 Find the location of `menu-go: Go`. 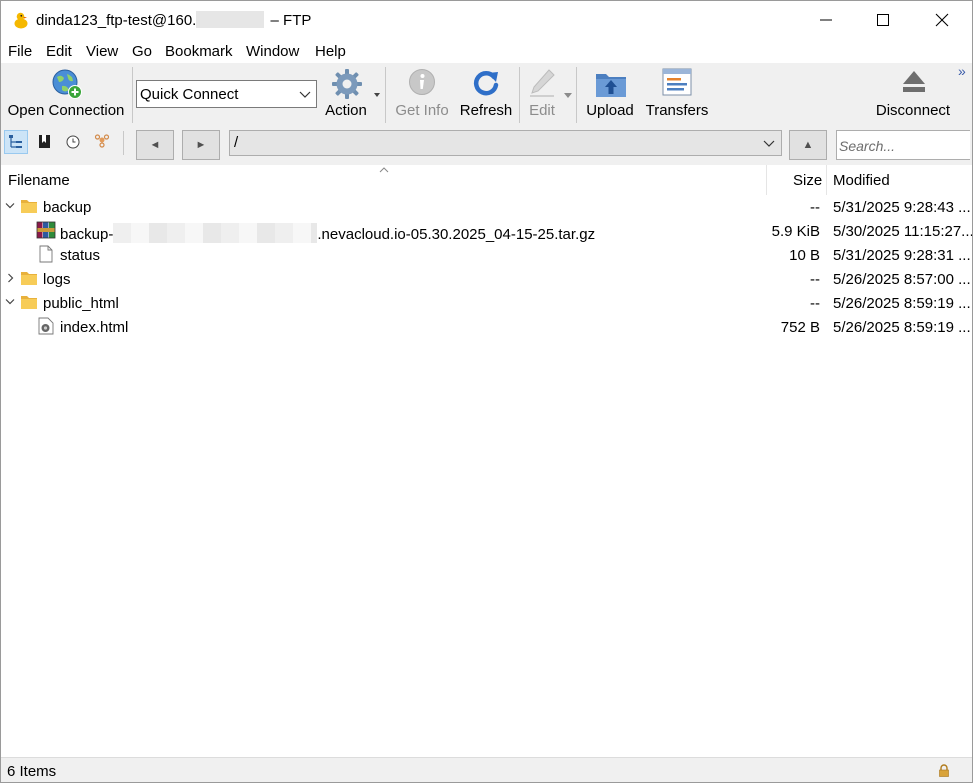

menu-go: Go is located at coordinates (142, 51).